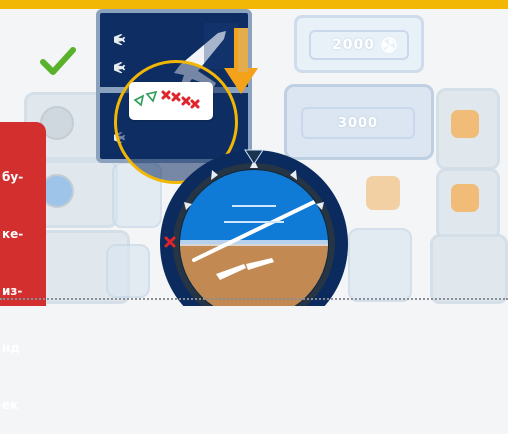 This screenshot has width=508, height=434. What do you see at coordinates (254, 299) in the screenshot?
I see `bottom-dotted-line` at bounding box center [254, 299].